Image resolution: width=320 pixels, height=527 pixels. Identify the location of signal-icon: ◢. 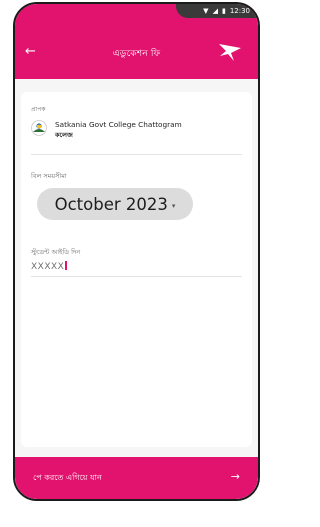
(215, 10).